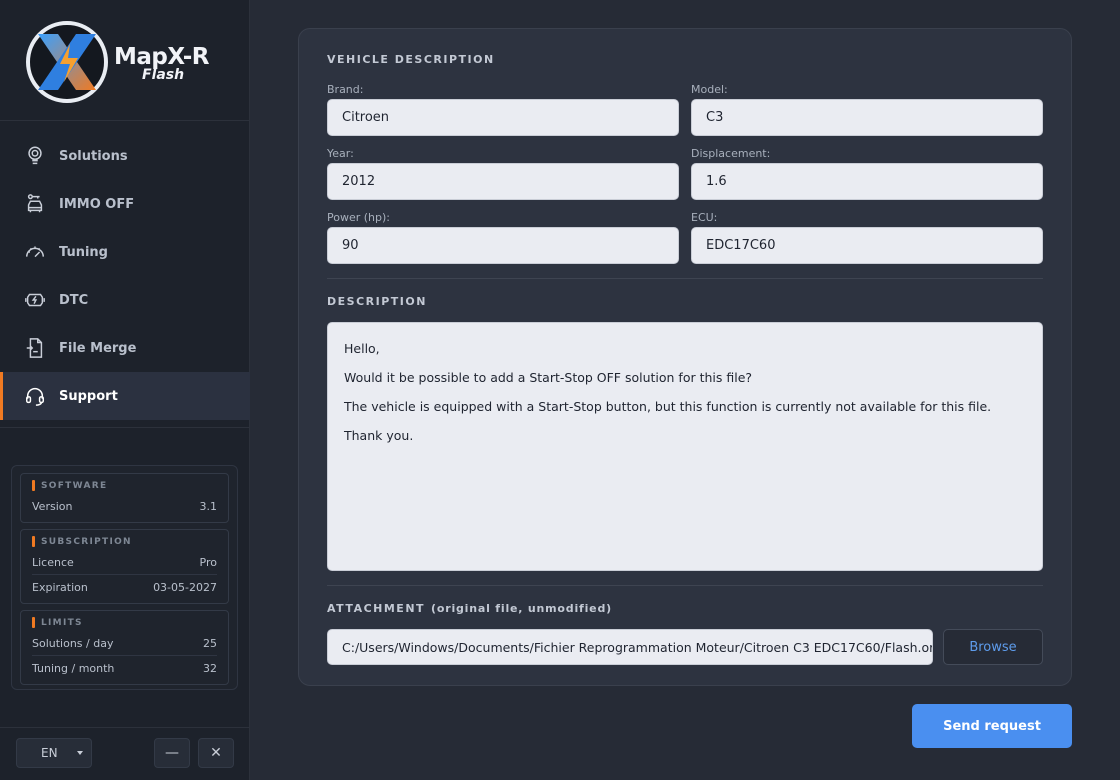  Describe the element at coordinates (124, 562) in the screenshot. I see `licence-row: Licence Pro` at that location.